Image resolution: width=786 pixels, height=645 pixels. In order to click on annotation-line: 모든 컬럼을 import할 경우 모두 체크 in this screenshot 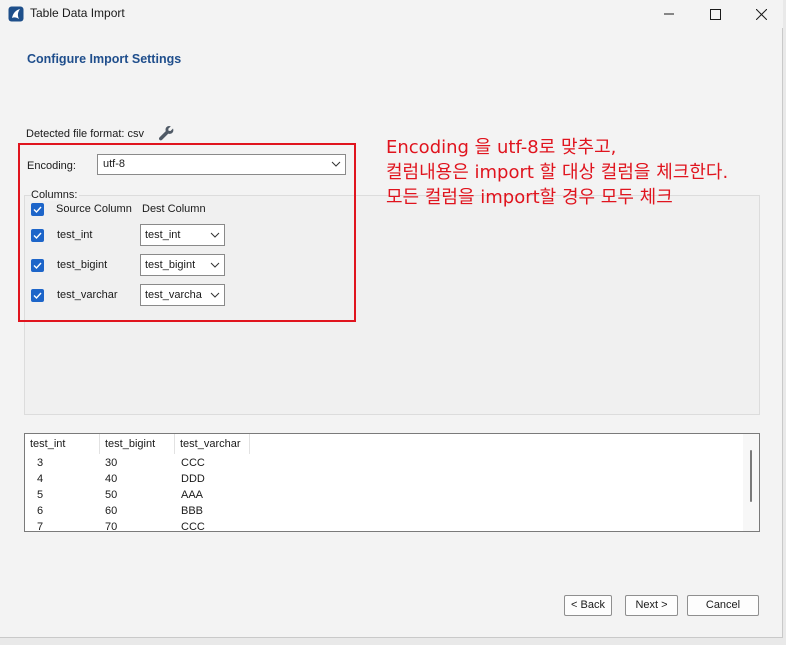, I will do `click(529, 197)`.